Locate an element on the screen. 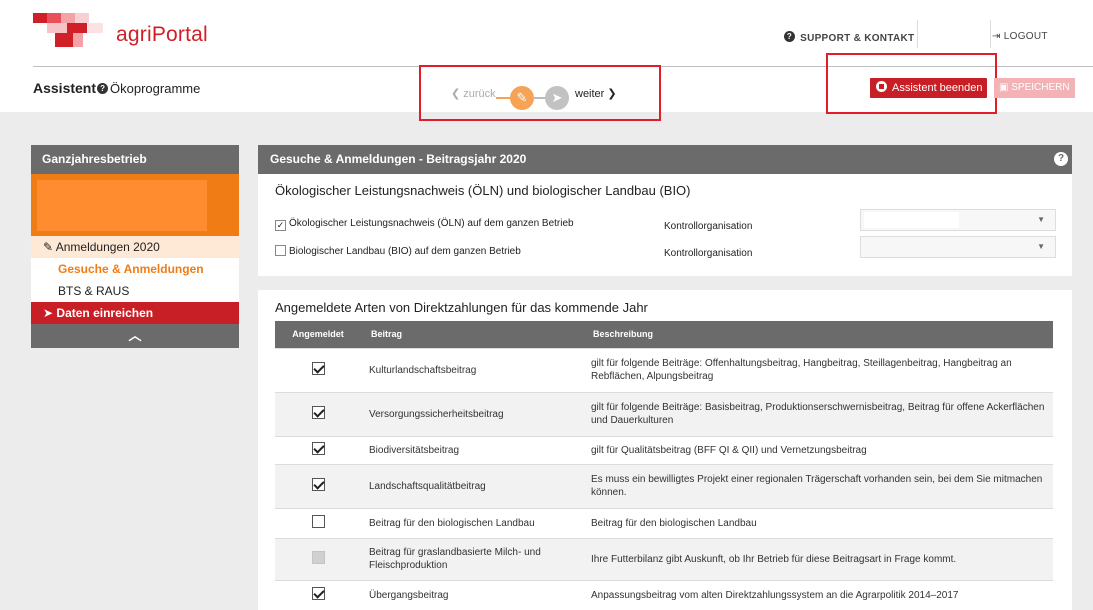 The width and height of the screenshot is (1093, 610). brand-name: agriPortal is located at coordinates (162, 34).